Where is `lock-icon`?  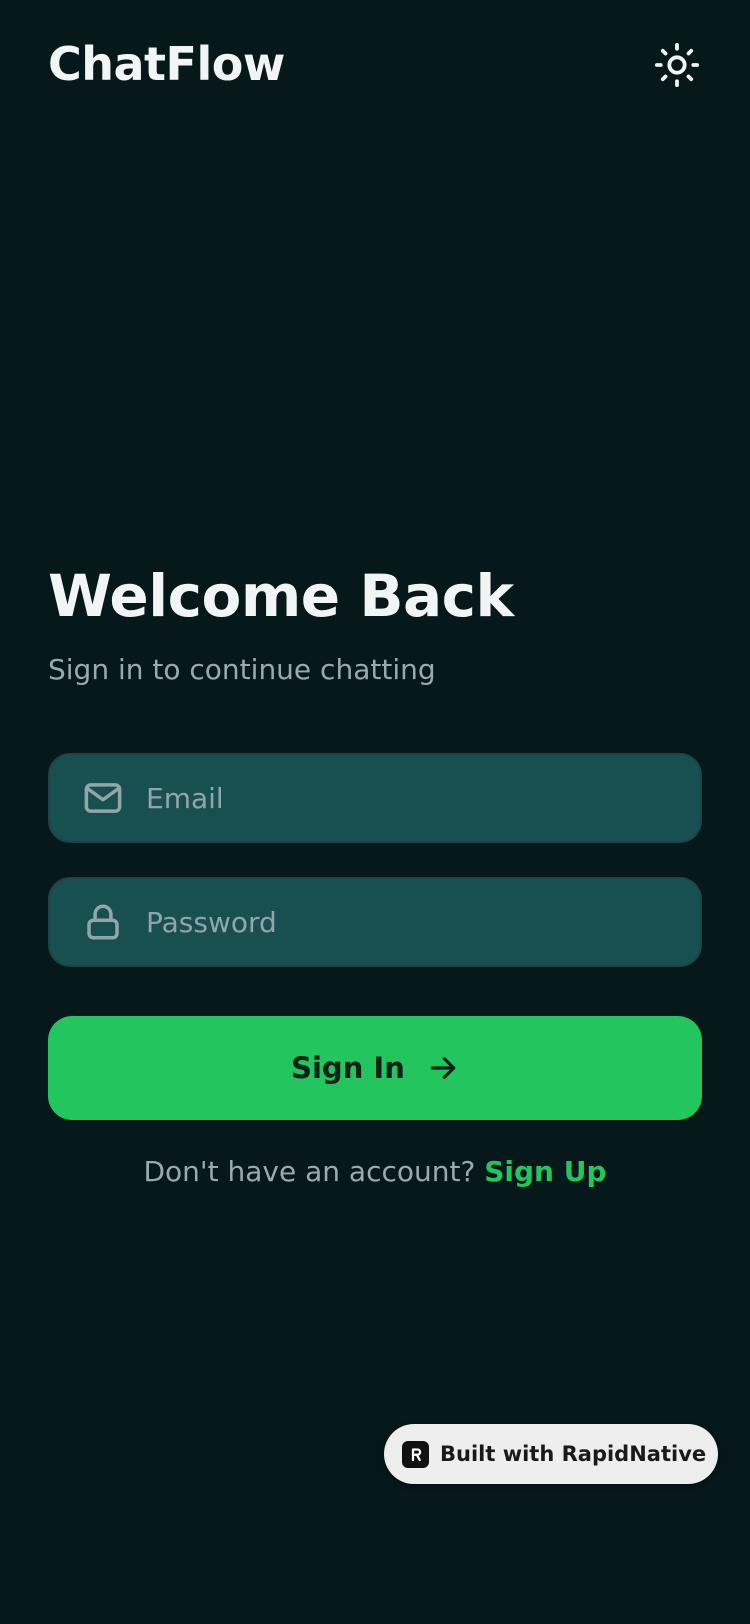
lock-icon is located at coordinates (103, 922).